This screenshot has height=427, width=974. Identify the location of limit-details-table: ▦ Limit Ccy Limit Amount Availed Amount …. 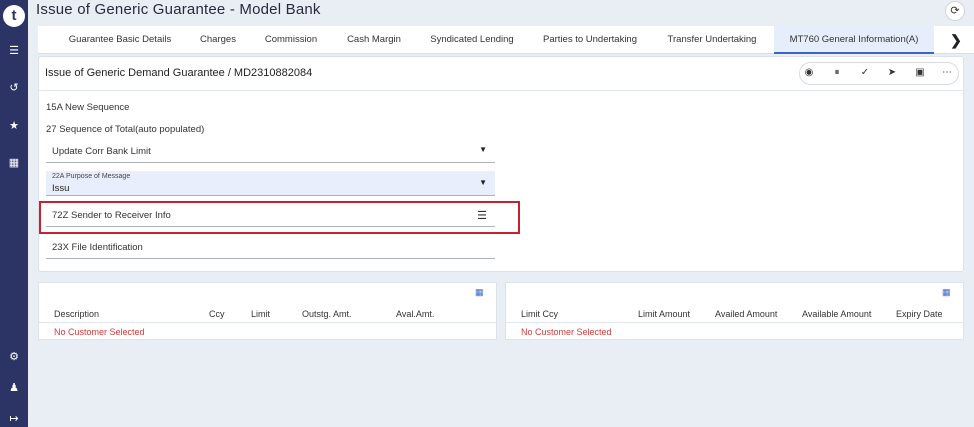
(734, 311).